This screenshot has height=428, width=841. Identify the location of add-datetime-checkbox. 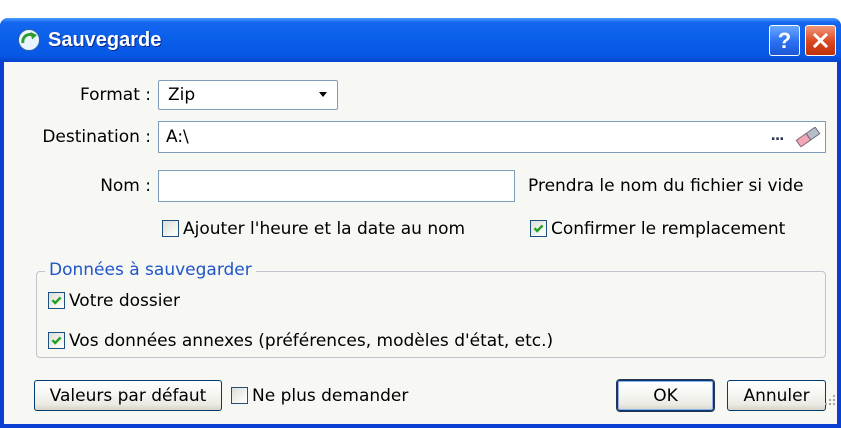
(170, 228).